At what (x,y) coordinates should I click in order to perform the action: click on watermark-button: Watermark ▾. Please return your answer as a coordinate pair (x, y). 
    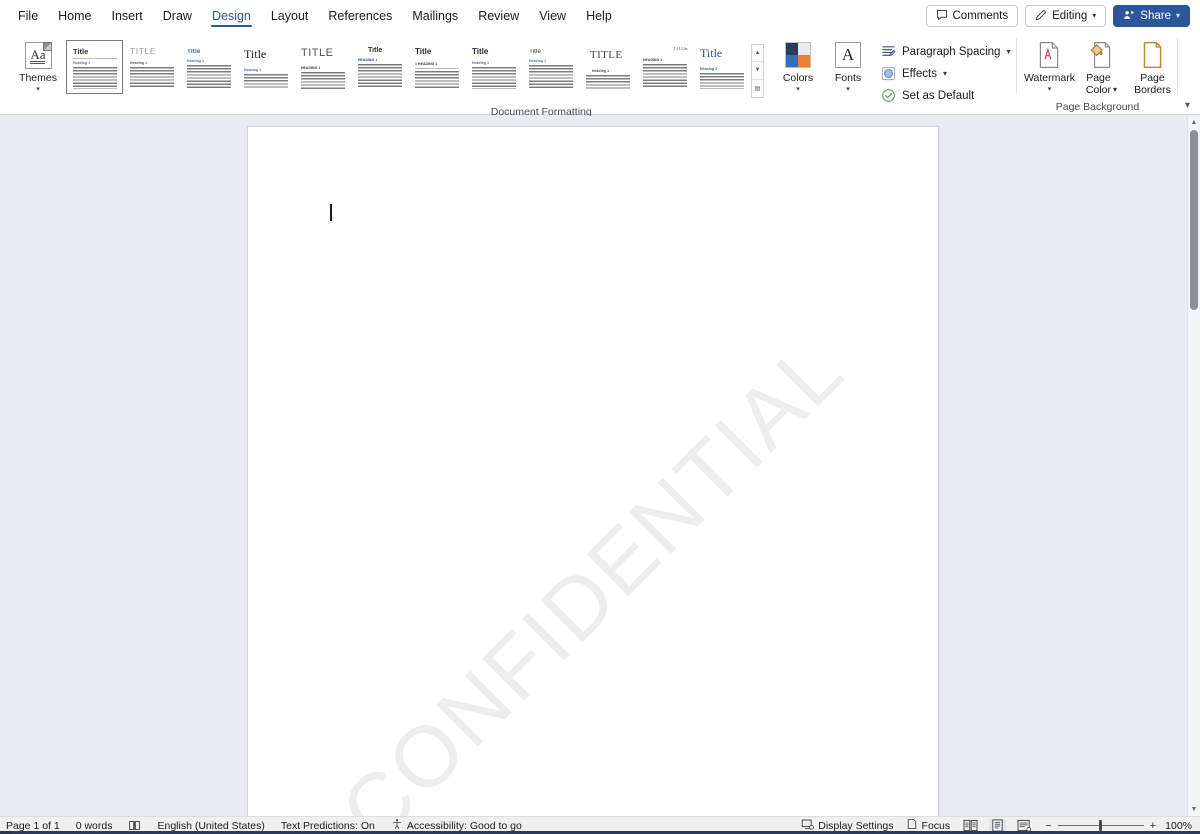
    Looking at the image, I should click on (1049, 65).